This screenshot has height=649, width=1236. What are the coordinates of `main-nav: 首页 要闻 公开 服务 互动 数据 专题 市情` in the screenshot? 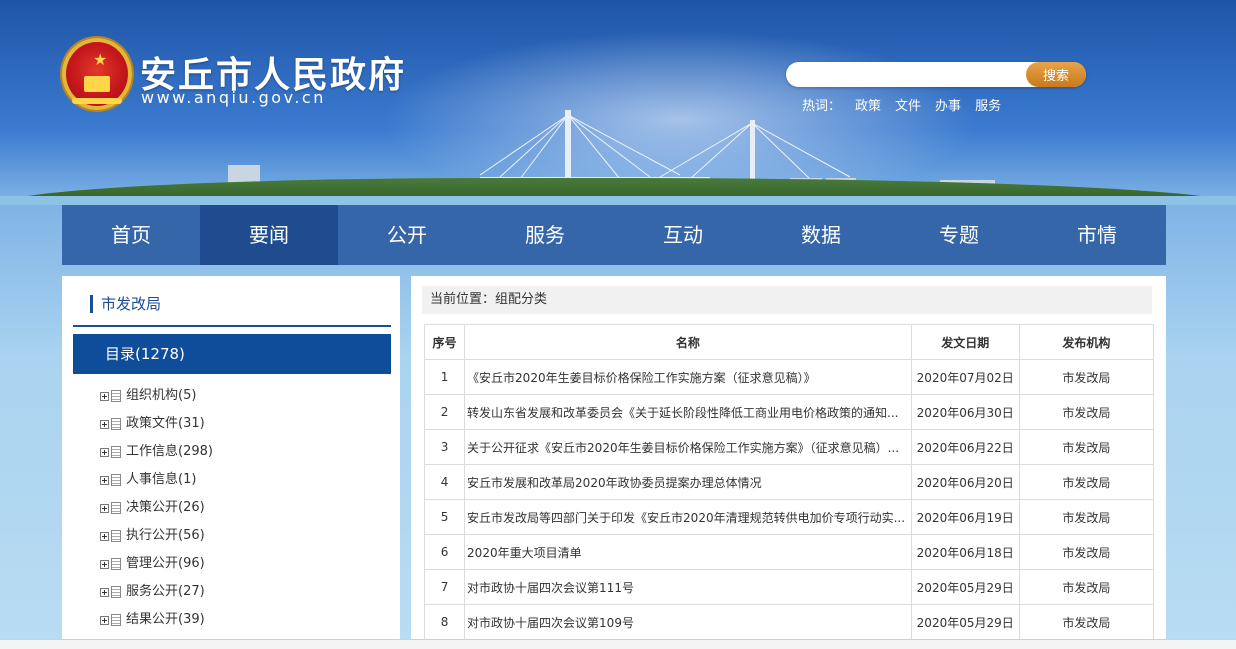 It's located at (614, 235).